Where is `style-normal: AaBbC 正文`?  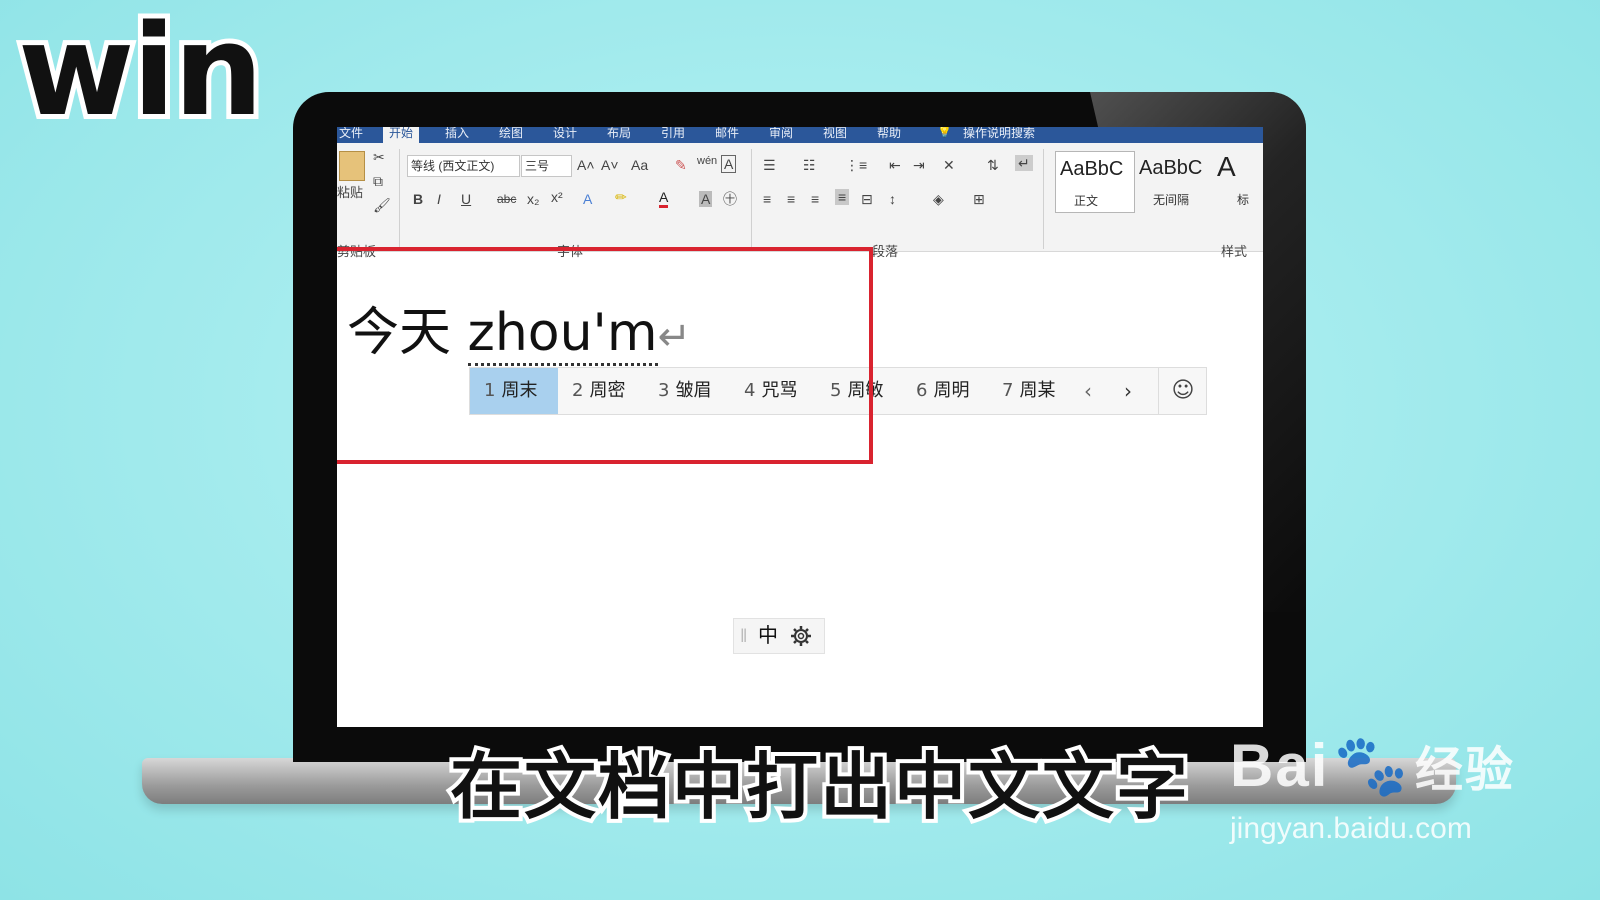
style-normal: AaBbC 正文 is located at coordinates (1095, 182).